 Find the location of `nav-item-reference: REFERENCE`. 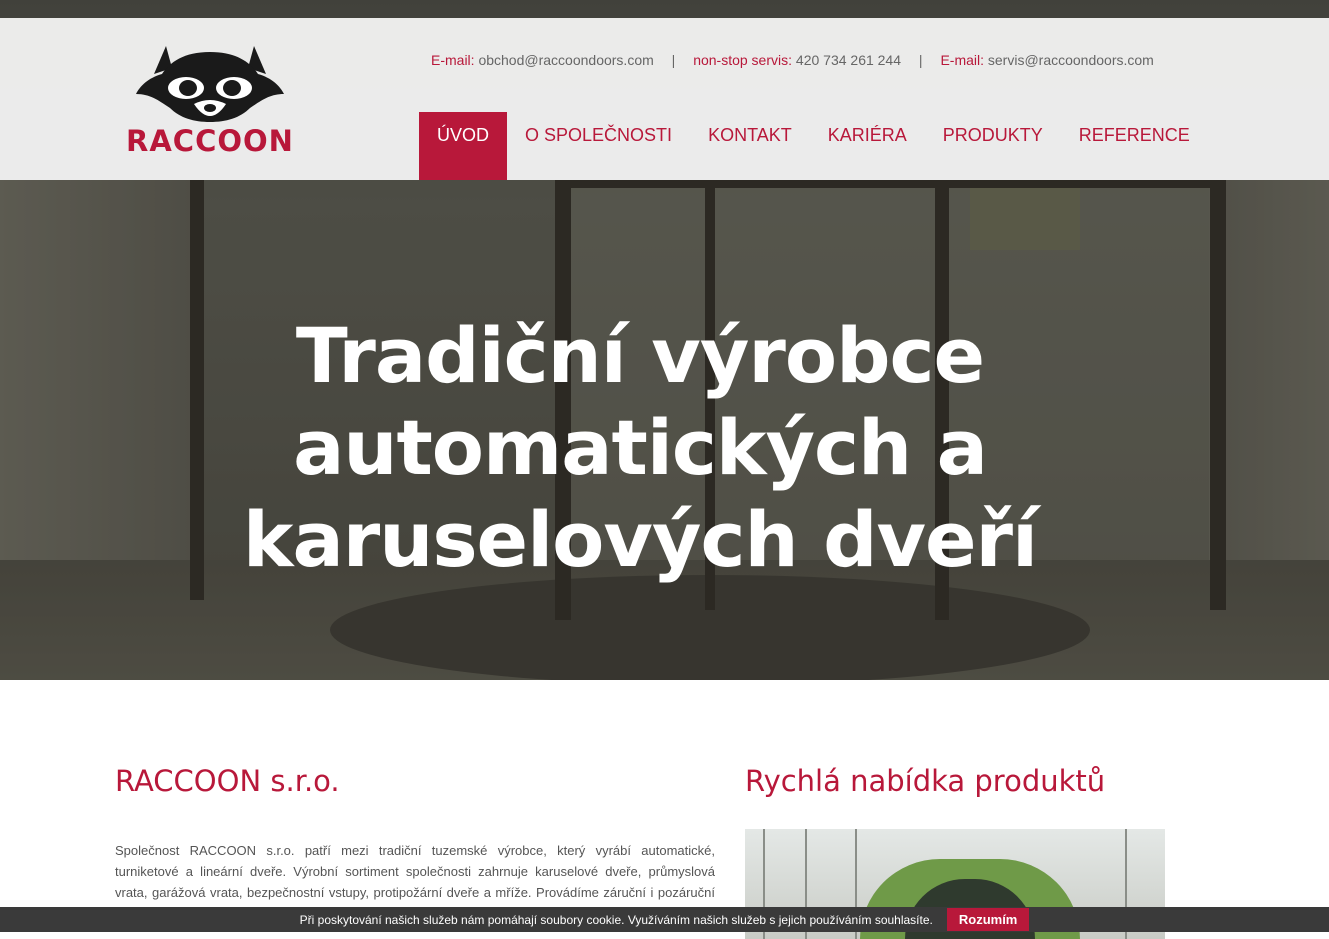

nav-item-reference: REFERENCE is located at coordinates (1134, 146).